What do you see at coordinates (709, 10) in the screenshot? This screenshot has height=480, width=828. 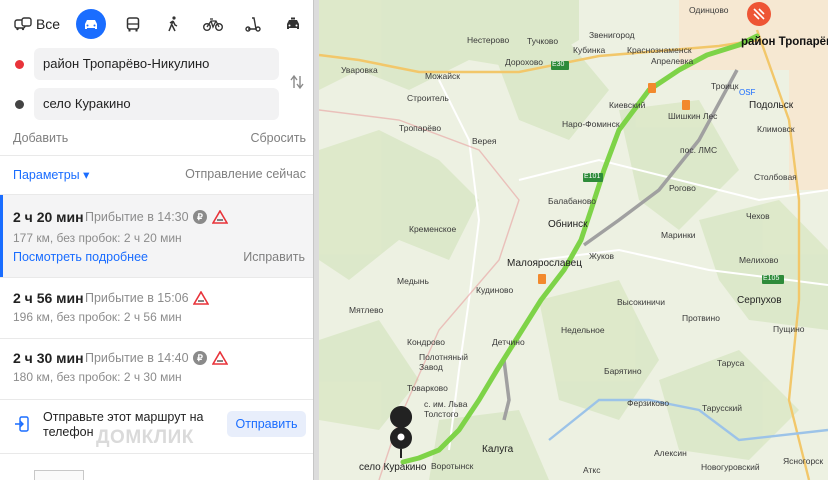 I see `map-label: Одинцово` at bounding box center [709, 10].